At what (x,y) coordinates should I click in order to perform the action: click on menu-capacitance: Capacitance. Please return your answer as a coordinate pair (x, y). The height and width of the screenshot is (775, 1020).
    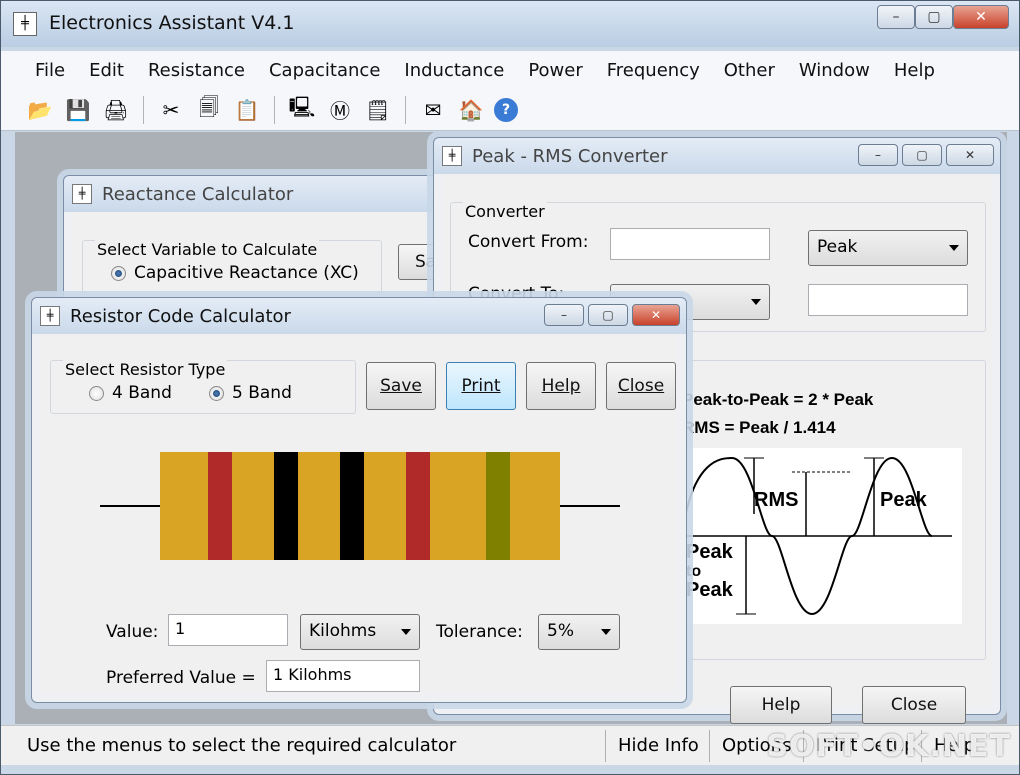
    Looking at the image, I should click on (324, 70).